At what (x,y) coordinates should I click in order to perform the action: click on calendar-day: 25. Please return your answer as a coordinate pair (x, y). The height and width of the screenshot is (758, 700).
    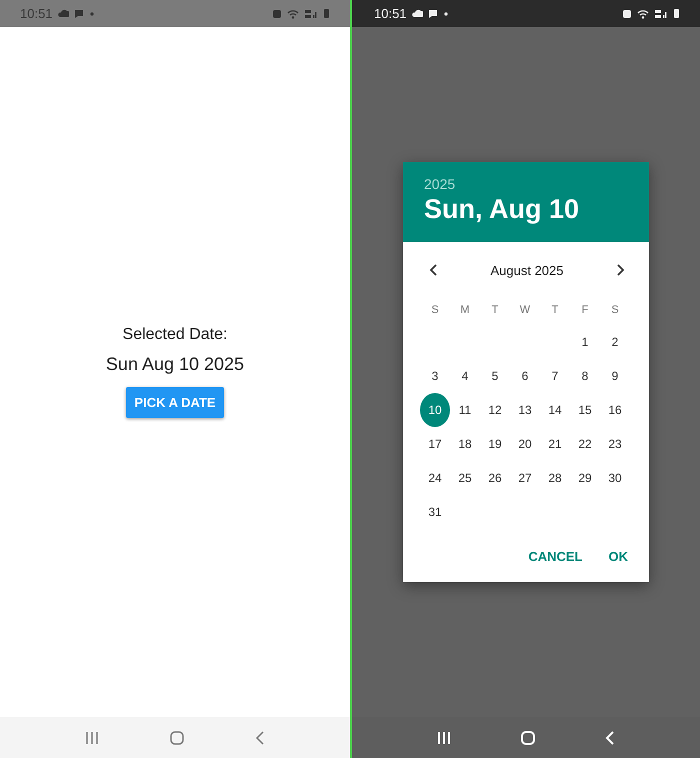
    Looking at the image, I should click on (465, 478).